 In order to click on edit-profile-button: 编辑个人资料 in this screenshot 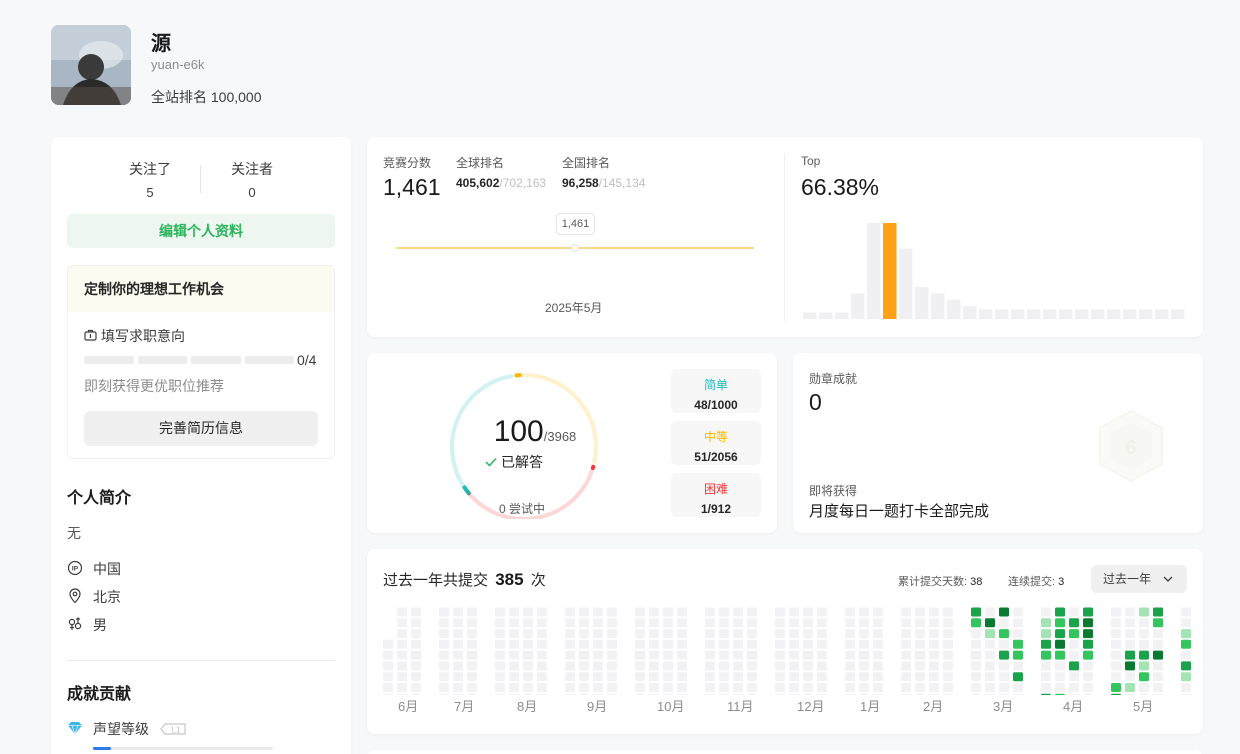, I will do `click(201, 231)`.